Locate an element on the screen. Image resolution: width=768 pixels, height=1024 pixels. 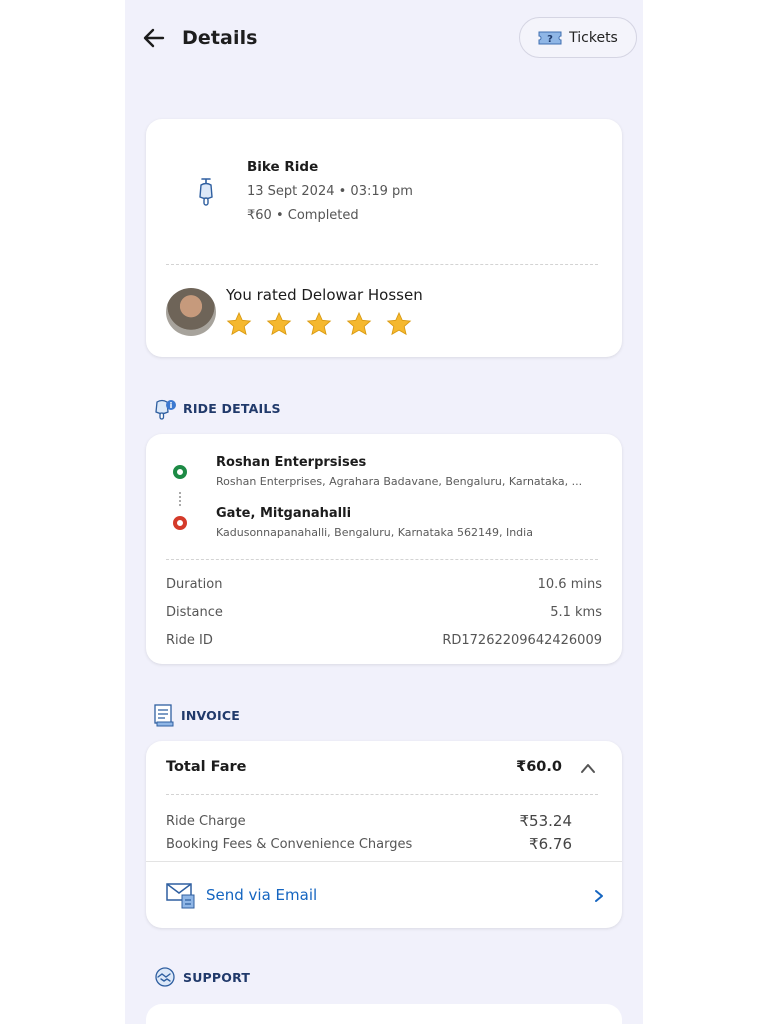
booking-fees-label: Booking Fees & Convenience Charges is located at coordinates (289, 844).